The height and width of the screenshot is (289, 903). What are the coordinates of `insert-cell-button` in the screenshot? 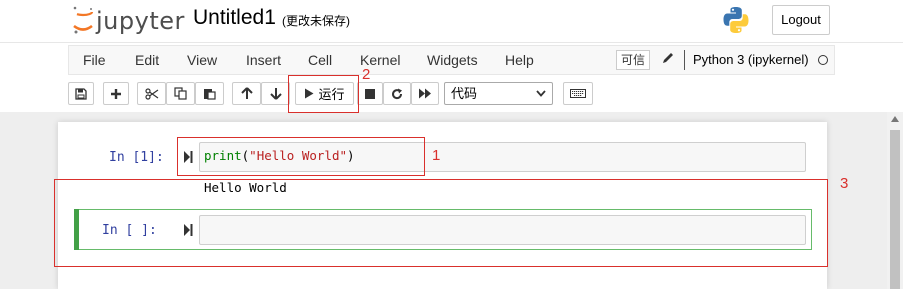 It's located at (116, 93).